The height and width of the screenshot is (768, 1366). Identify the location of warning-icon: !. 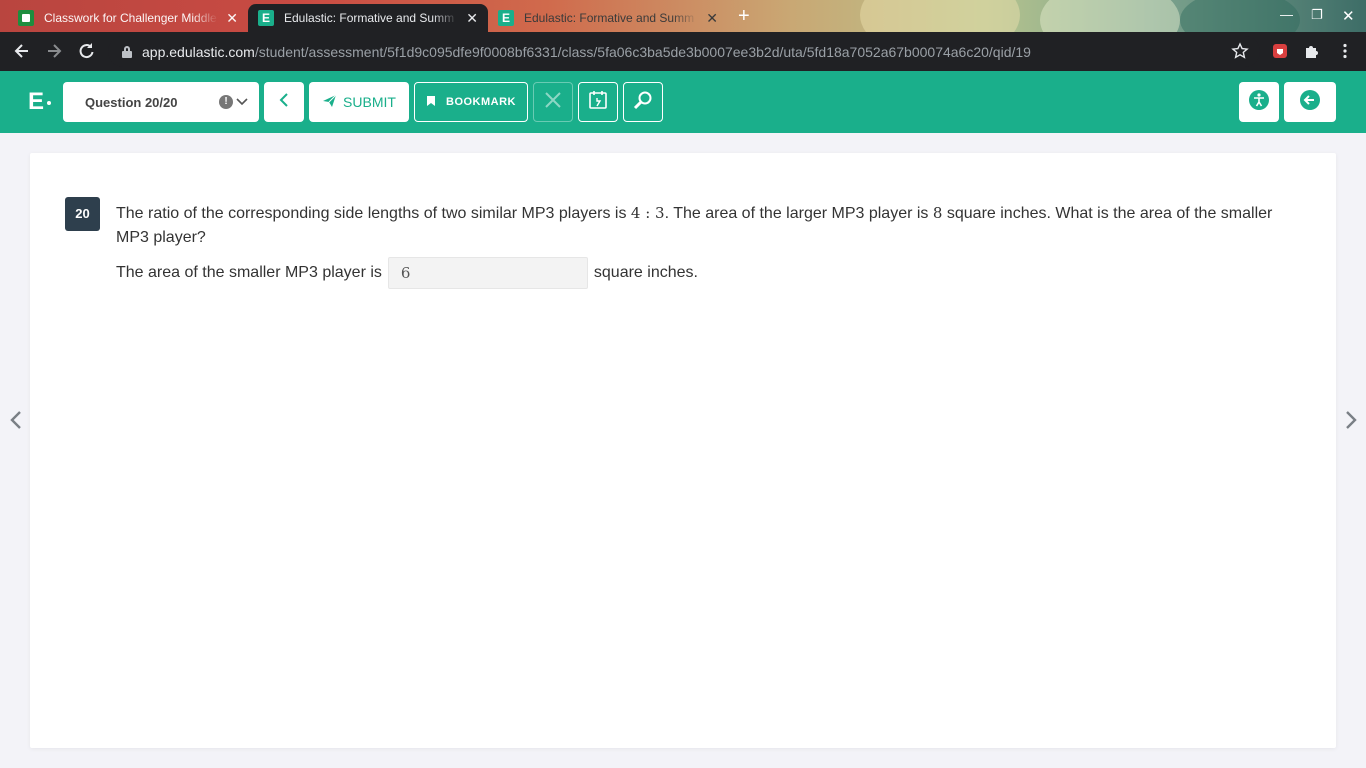
(226, 102).